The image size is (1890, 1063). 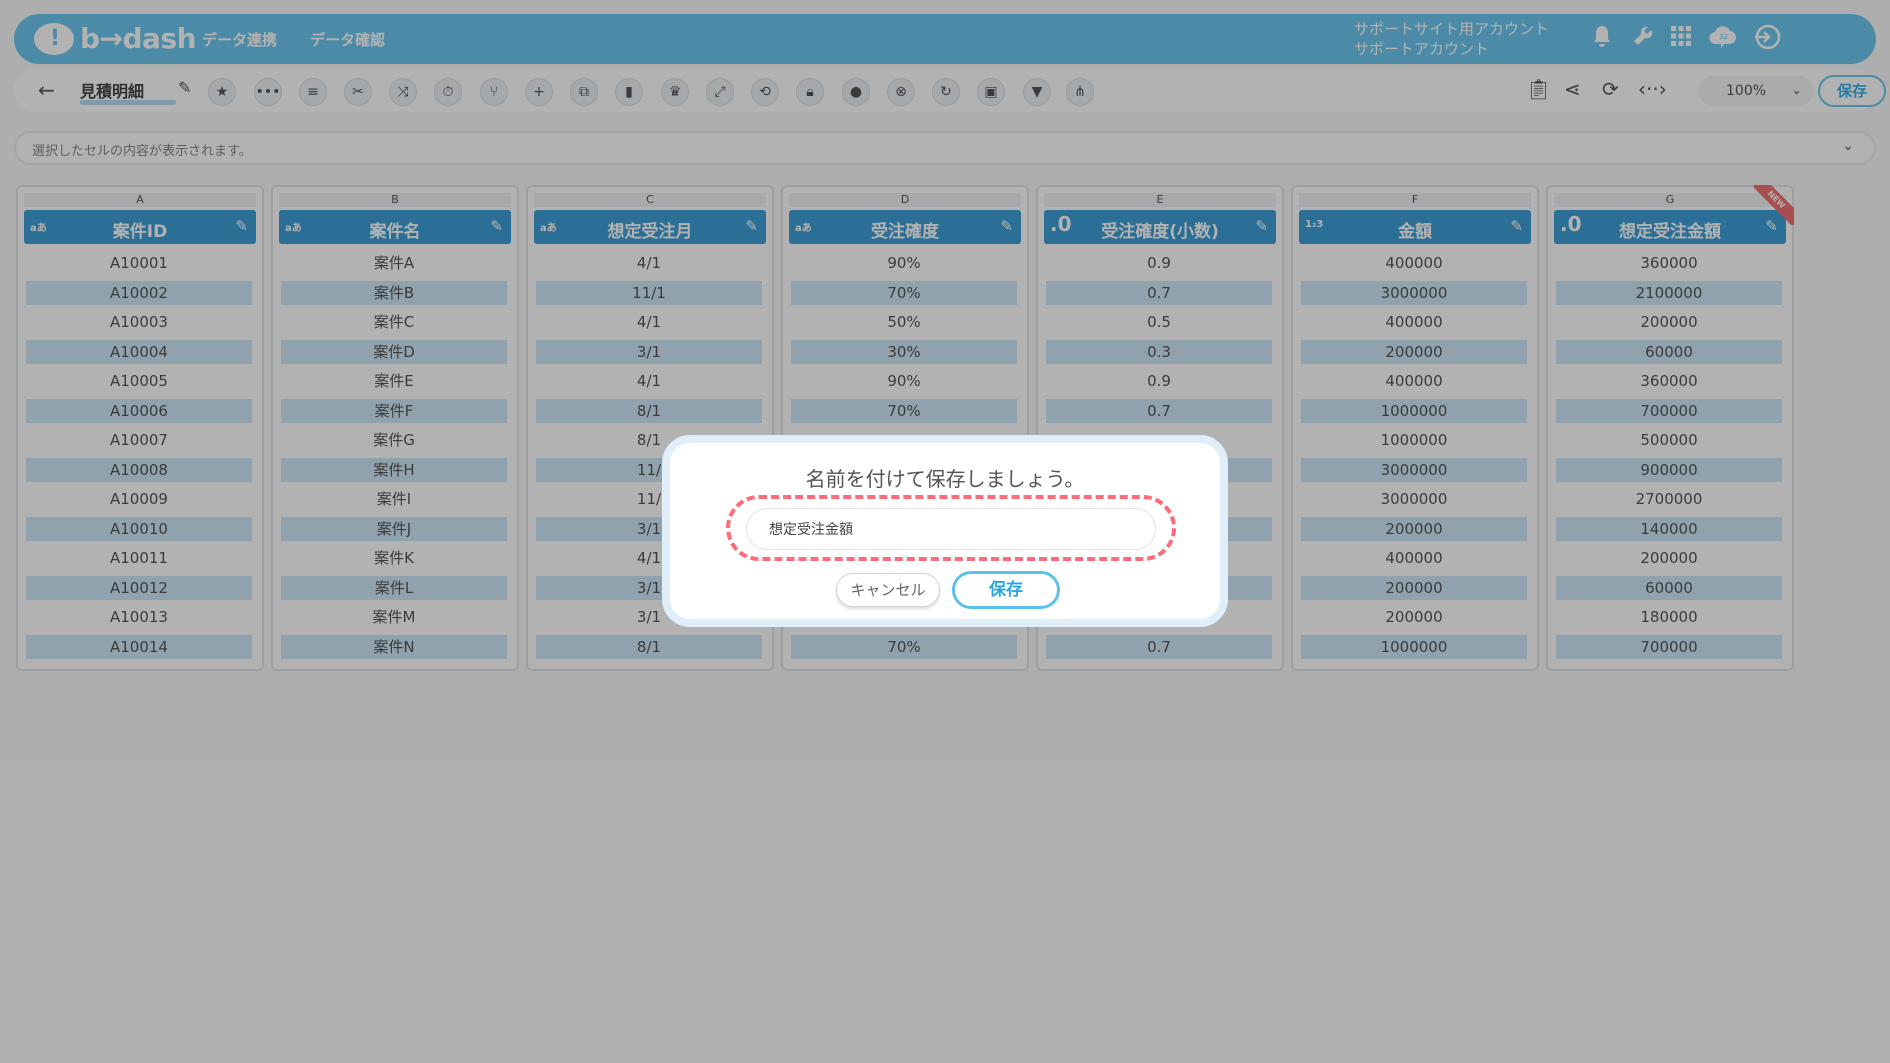 I want to click on cancel-button: キャンセル, so click(x=888, y=590).